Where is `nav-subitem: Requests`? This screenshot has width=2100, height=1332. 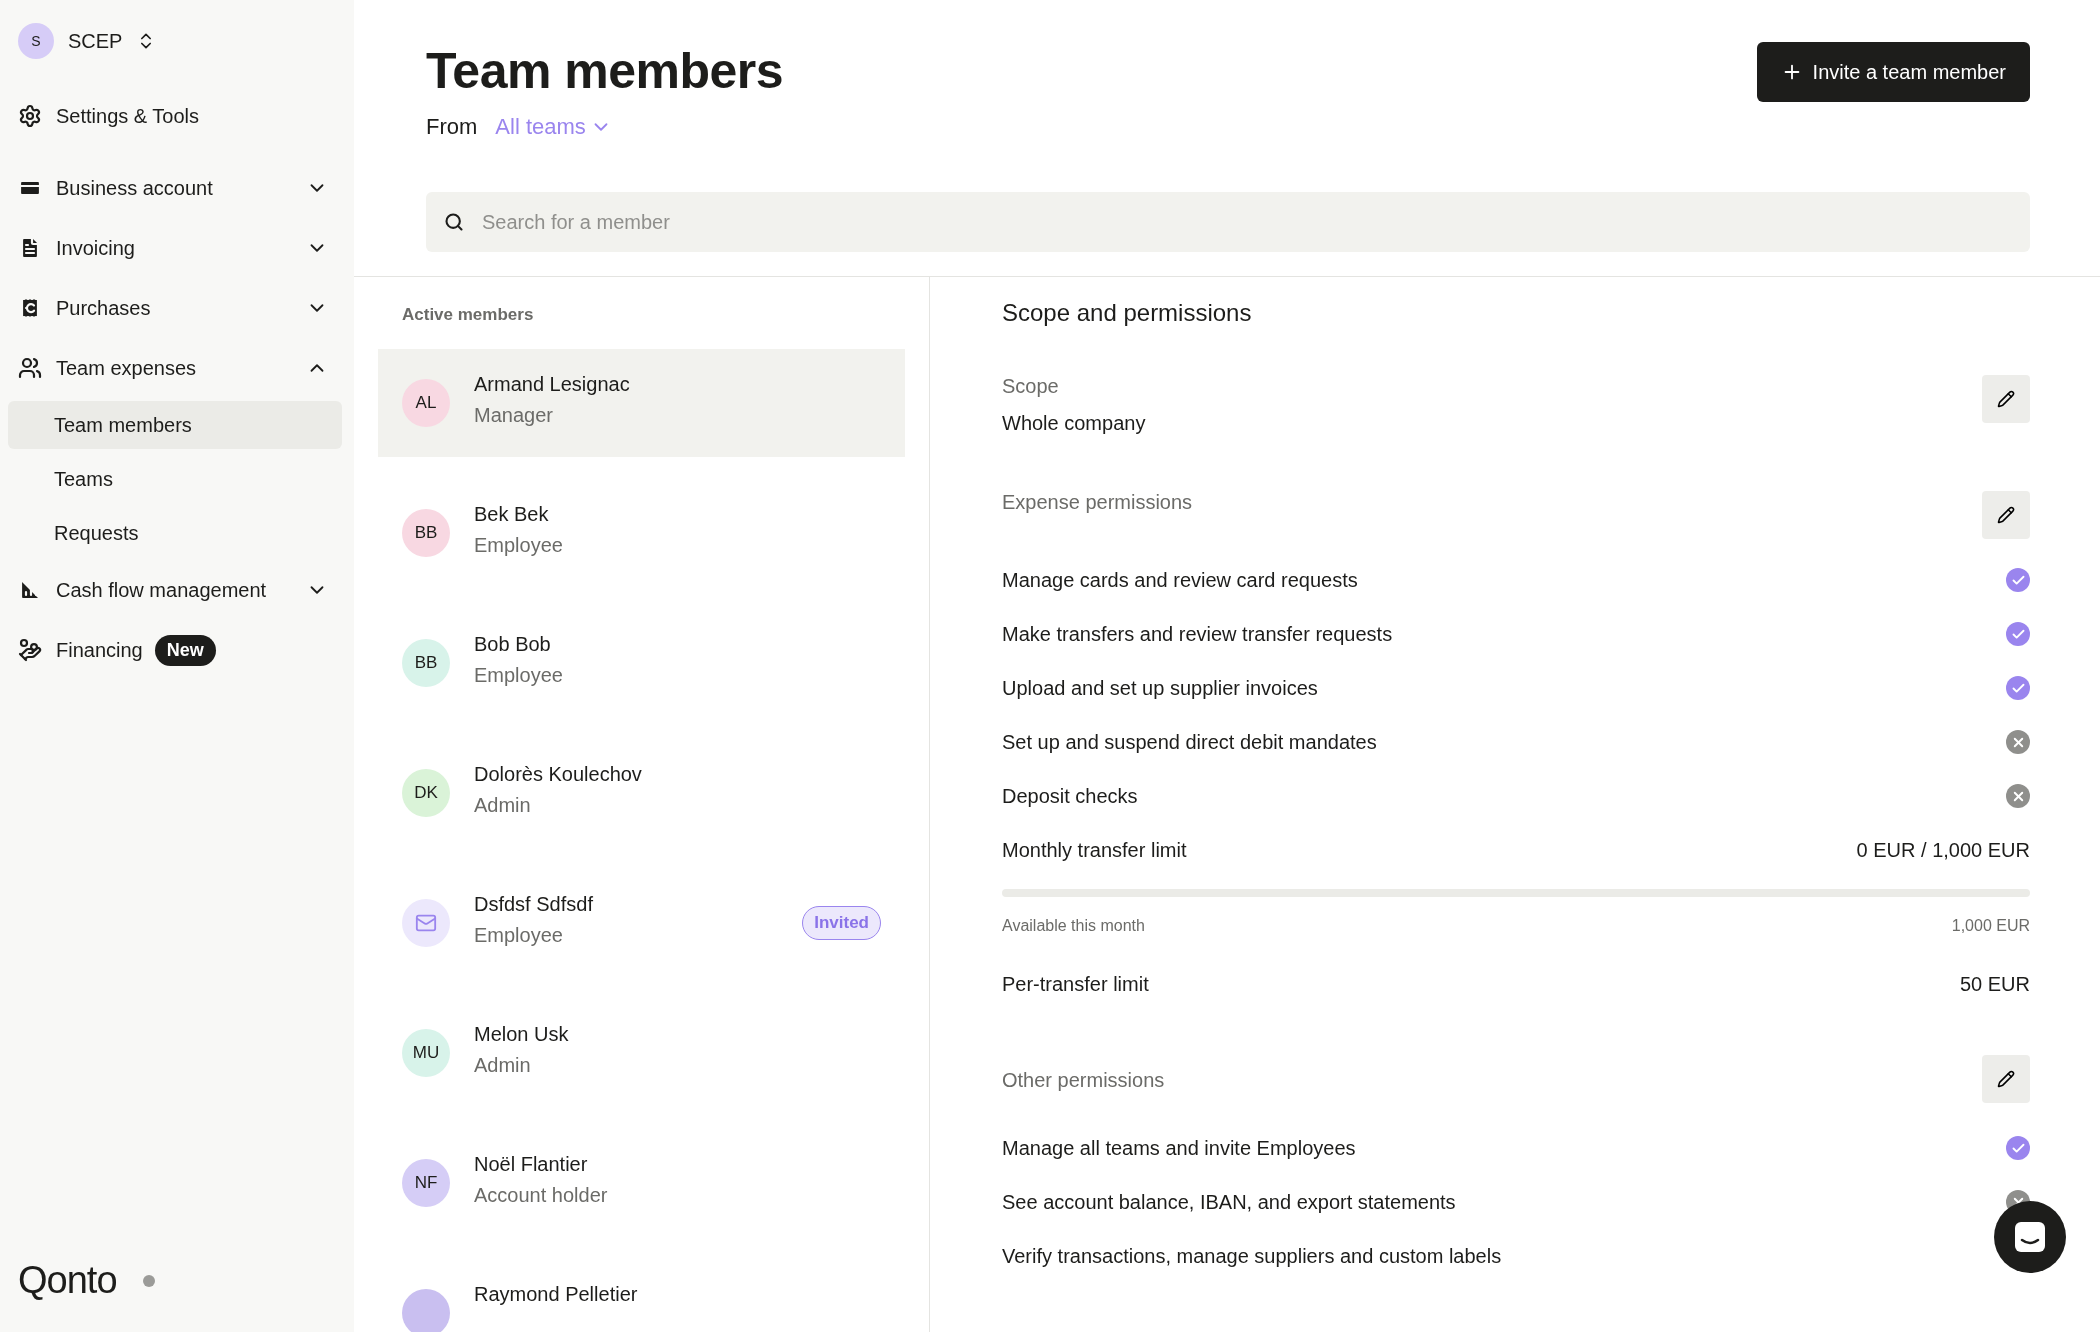 nav-subitem: Requests is located at coordinates (175, 533).